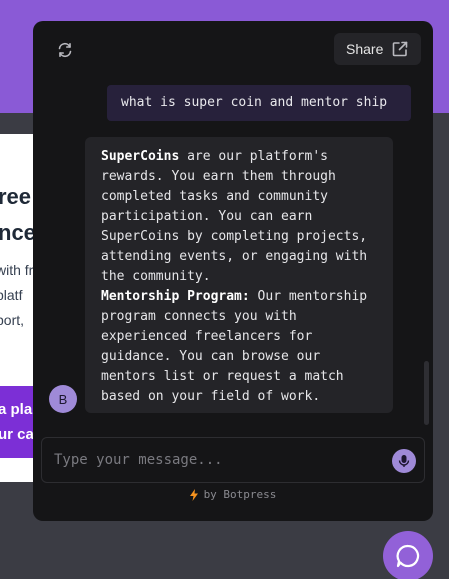  I want to click on refresh-icon, so click(65, 50).